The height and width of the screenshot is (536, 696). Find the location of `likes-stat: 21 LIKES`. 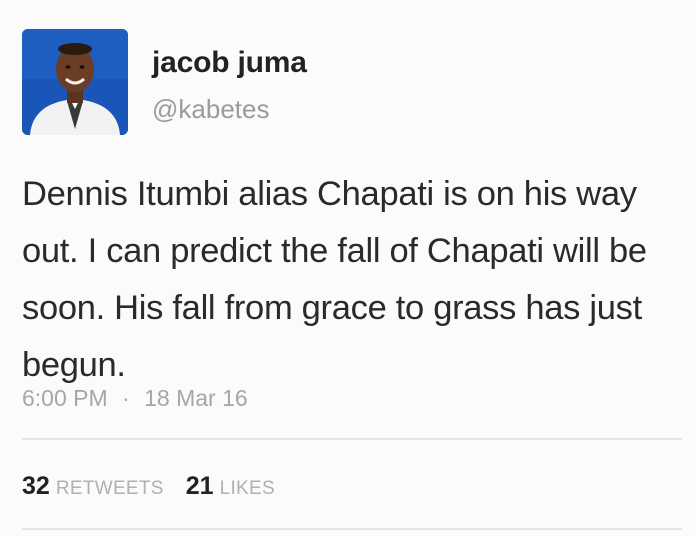

likes-stat: 21 LIKES is located at coordinates (230, 486).